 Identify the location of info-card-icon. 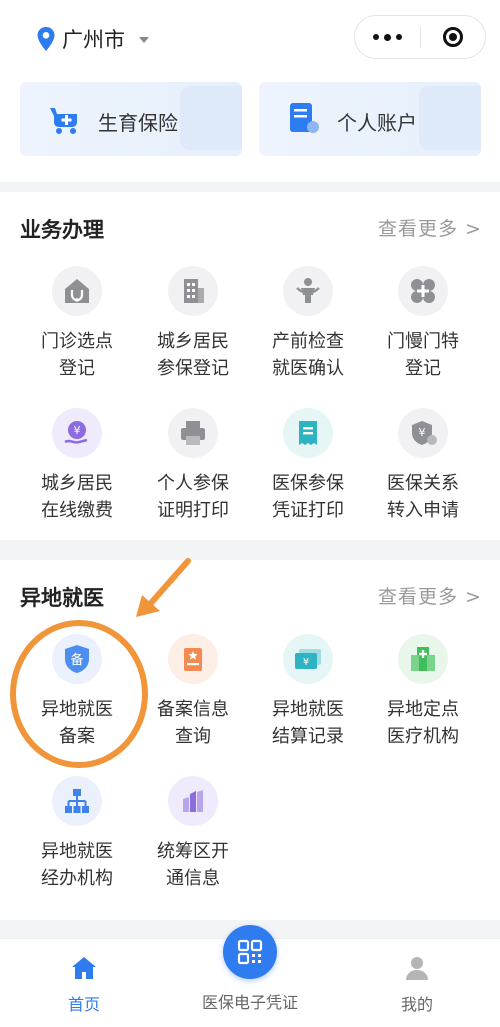
(193, 659).